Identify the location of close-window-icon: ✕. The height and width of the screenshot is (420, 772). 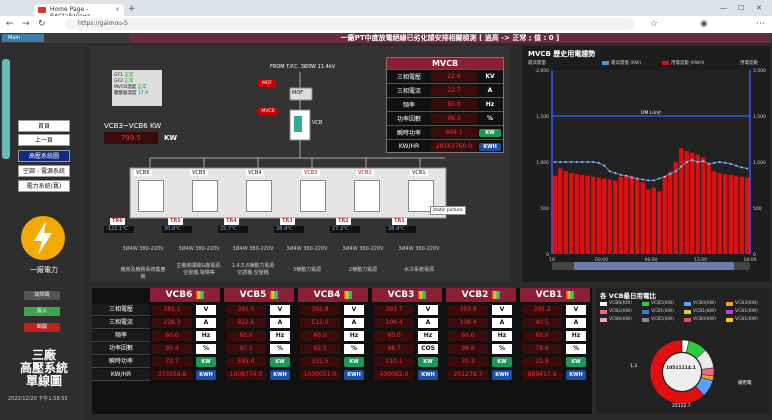
(759, 8).